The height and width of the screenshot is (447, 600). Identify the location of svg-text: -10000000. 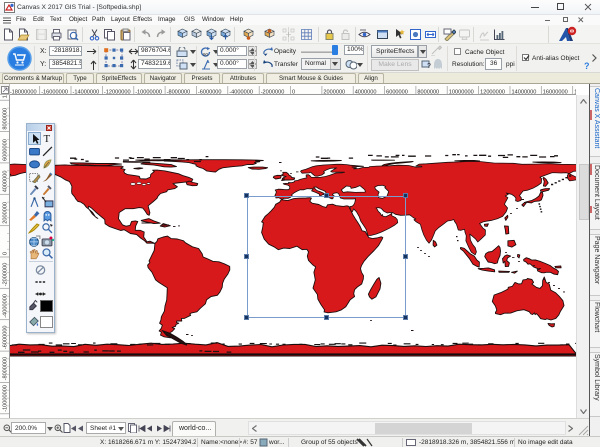
(6, 398).